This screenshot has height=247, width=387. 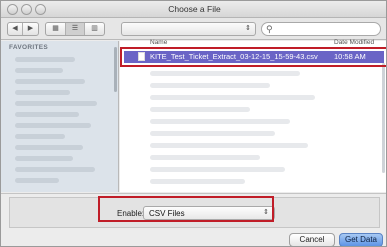 I want to click on forward-button: ▶, so click(x=30, y=29).